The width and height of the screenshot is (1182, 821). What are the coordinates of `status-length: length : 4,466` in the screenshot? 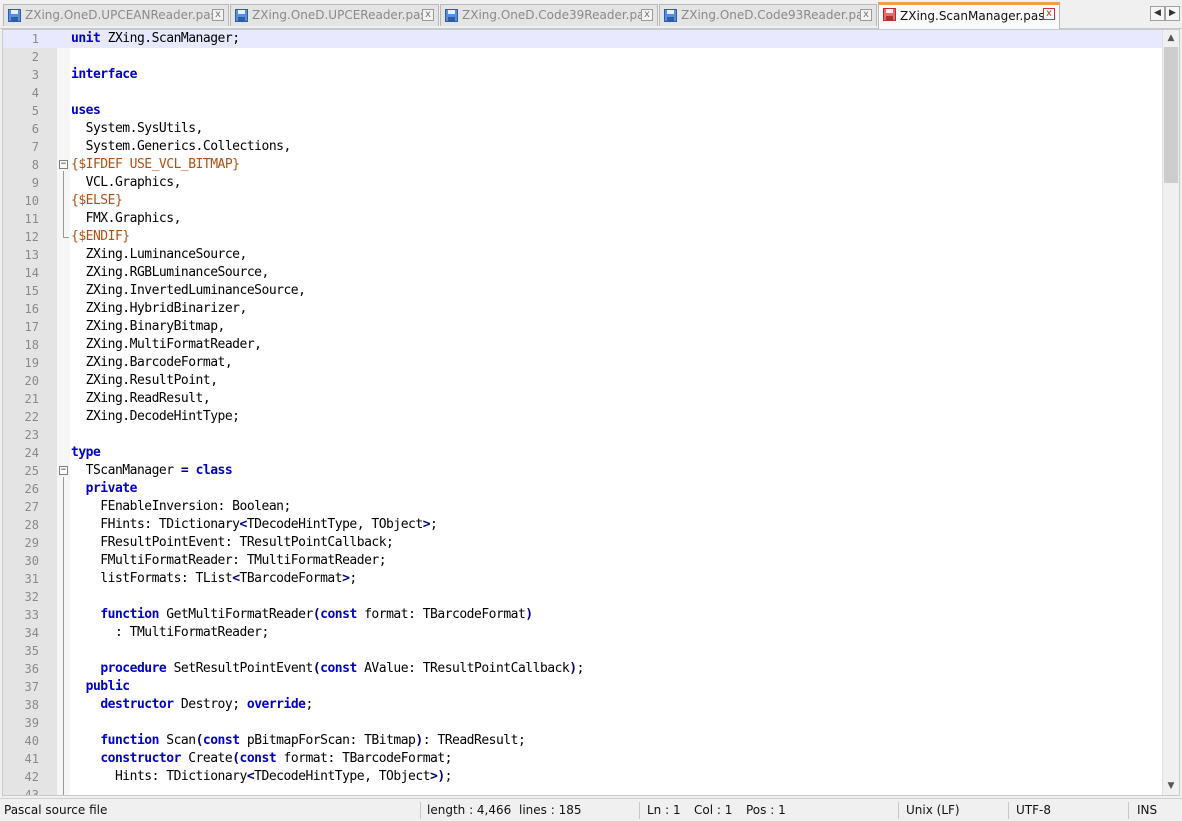 It's located at (469, 810).